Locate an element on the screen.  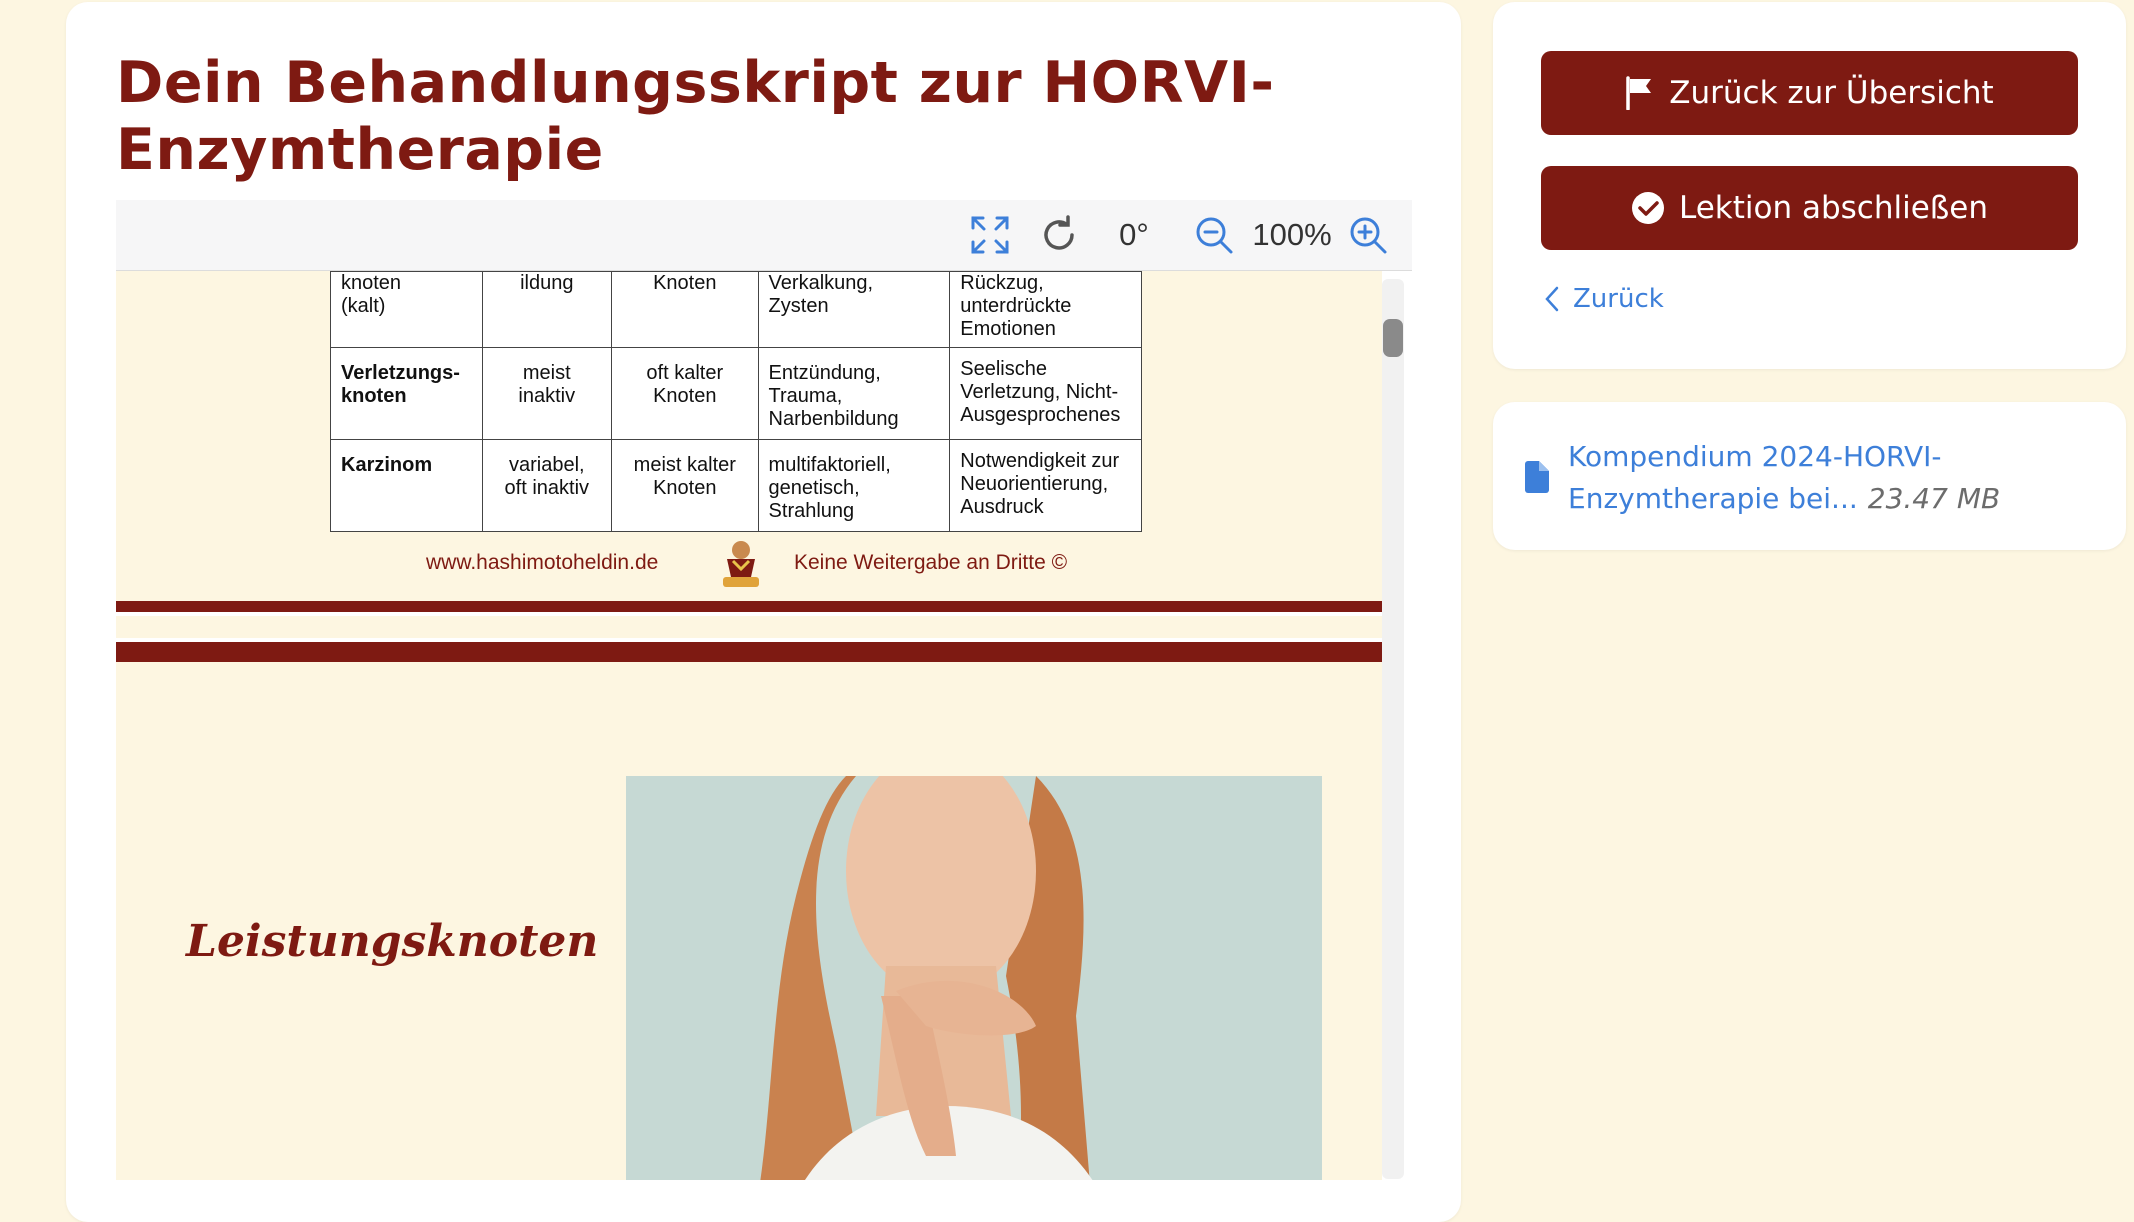
zoom-out-button is located at coordinates (1214, 235).